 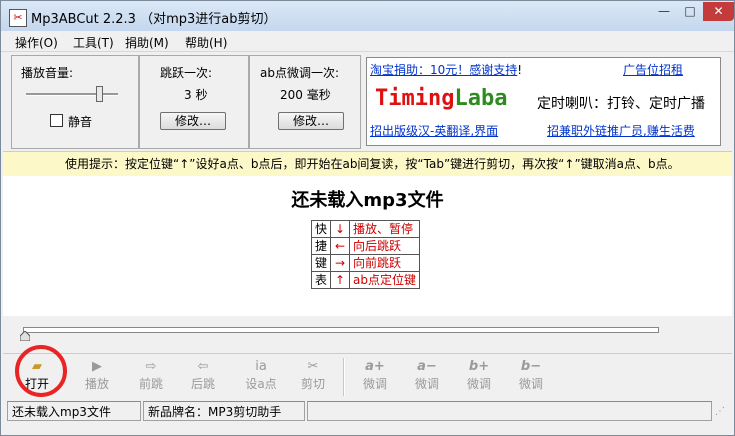 What do you see at coordinates (690, 11) in the screenshot?
I see `maximize-button: □` at bounding box center [690, 11].